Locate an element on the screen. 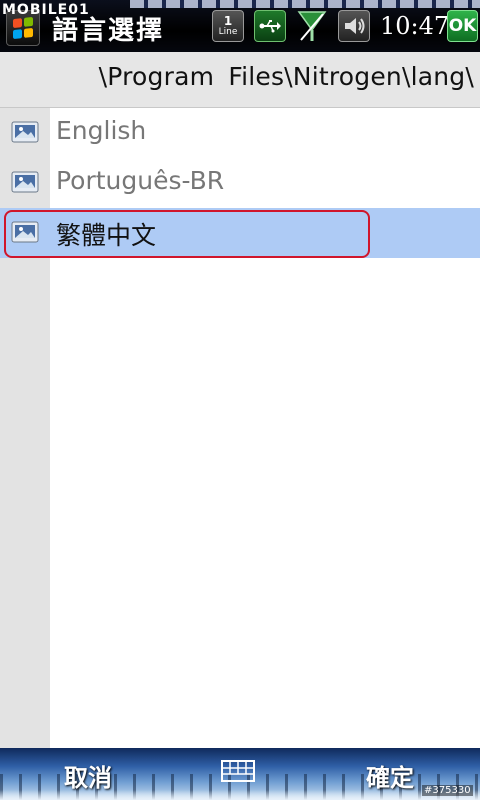 The width and height of the screenshot is (480, 800). status-bar: MOBILE01 語言選擇 1 Line 10:47 OK is located at coordinates (240, 26).